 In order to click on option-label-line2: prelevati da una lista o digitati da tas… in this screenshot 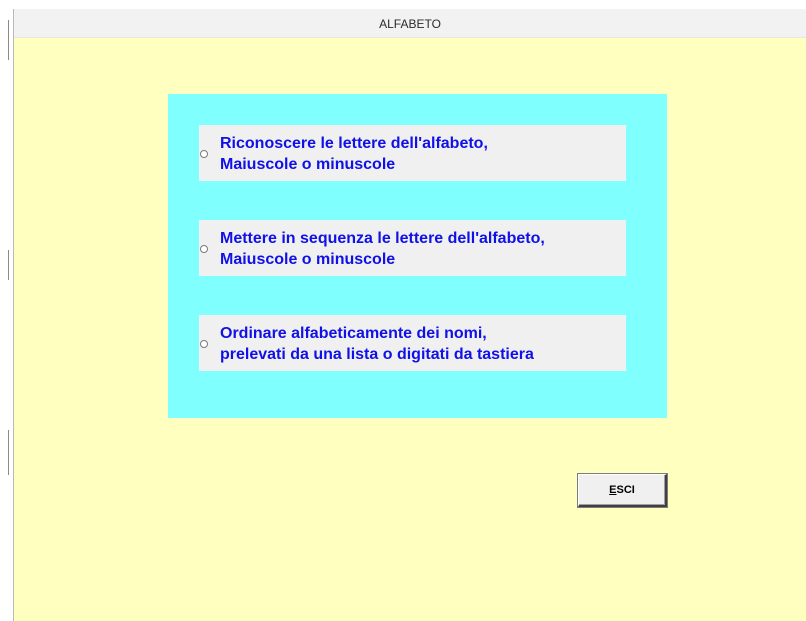, I will do `click(377, 354)`.